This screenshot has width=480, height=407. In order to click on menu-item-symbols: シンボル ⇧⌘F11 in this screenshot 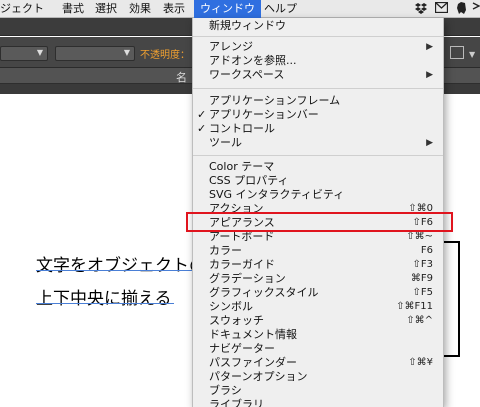, I will do `click(318, 307)`.